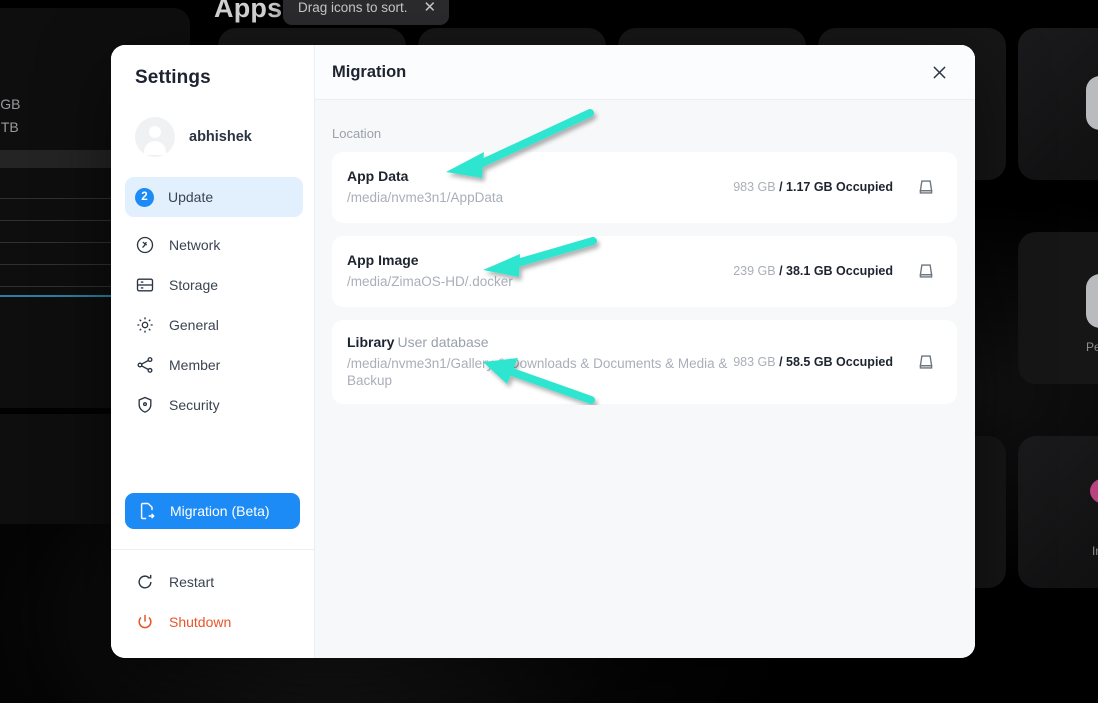 The height and width of the screenshot is (703, 1098). What do you see at coordinates (191, 197) in the screenshot?
I see `sidebar-item-label: Update` at bounding box center [191, 197].